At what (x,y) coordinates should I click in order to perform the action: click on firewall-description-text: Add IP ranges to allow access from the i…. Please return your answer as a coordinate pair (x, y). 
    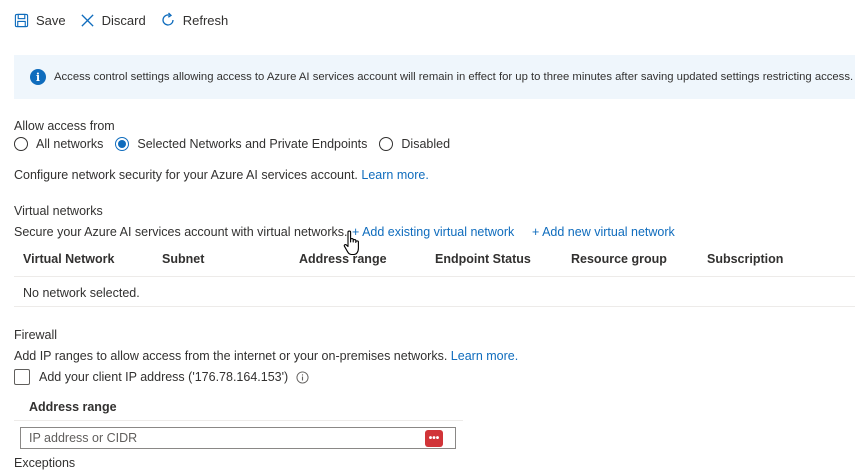
    Looking at the image, I should click on (231, 356).